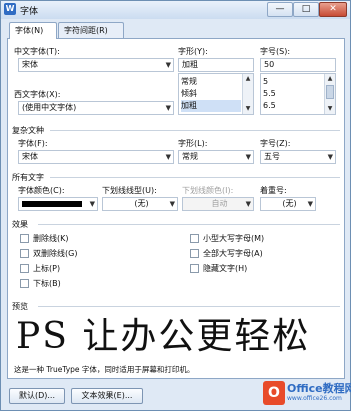  What do you see at coordinates (29, 12) in the screenshot?
I see `window-title: 字体` at bounding box center [29, 12].